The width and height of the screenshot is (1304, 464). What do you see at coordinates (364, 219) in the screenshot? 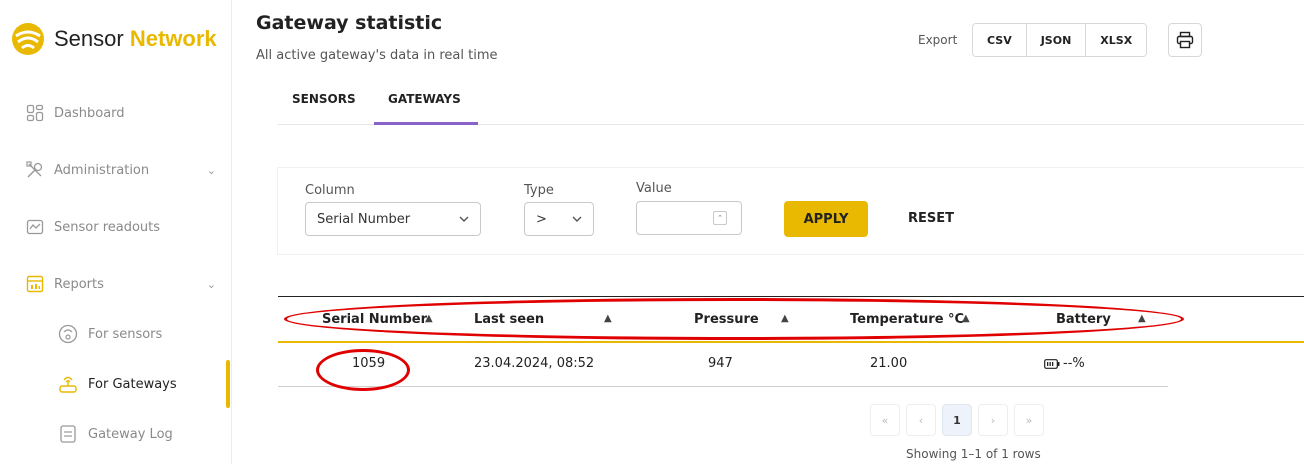
I see `column-select-value: Serial Number` at bounding box center [364, 219].